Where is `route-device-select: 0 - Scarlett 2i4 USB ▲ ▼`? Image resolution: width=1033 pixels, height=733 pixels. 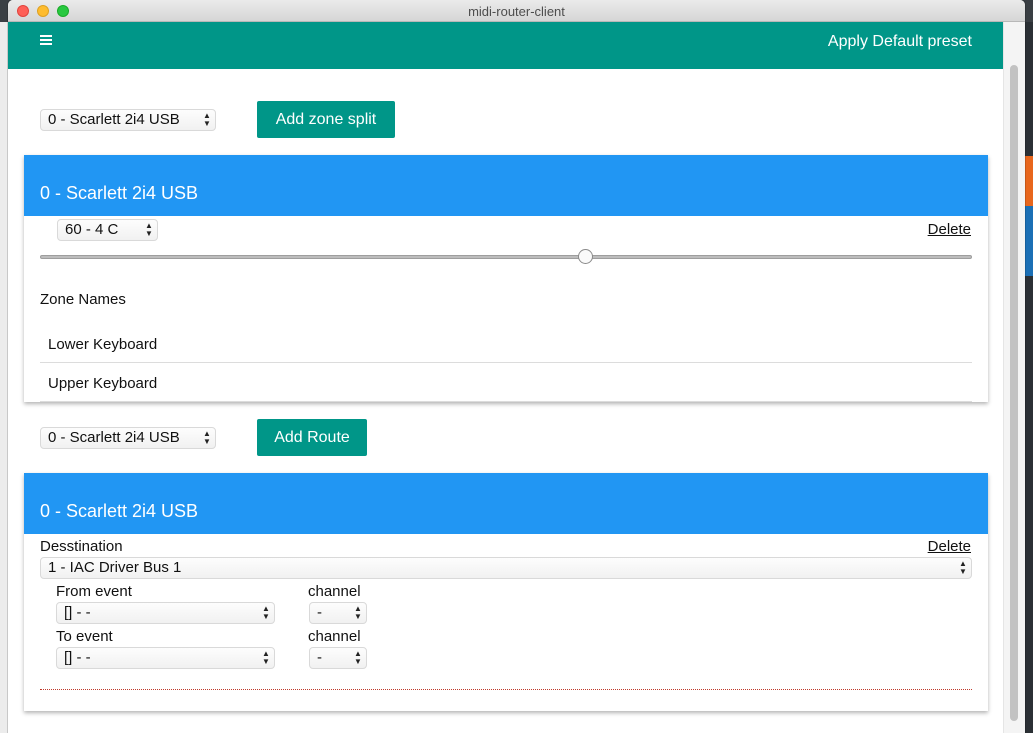 route-device-select: 0 - Scarlett 2i4 USB ▲ ▼ is located at coordinates (128, 438).